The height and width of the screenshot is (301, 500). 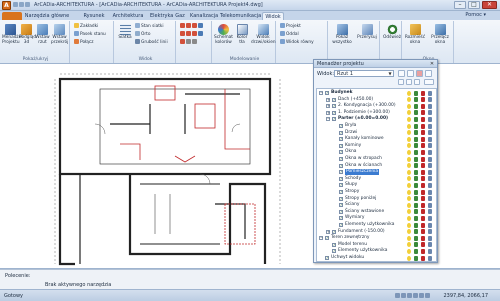 I want to click on tree-item: ✓ Słupy, so click(x=376, y=185).